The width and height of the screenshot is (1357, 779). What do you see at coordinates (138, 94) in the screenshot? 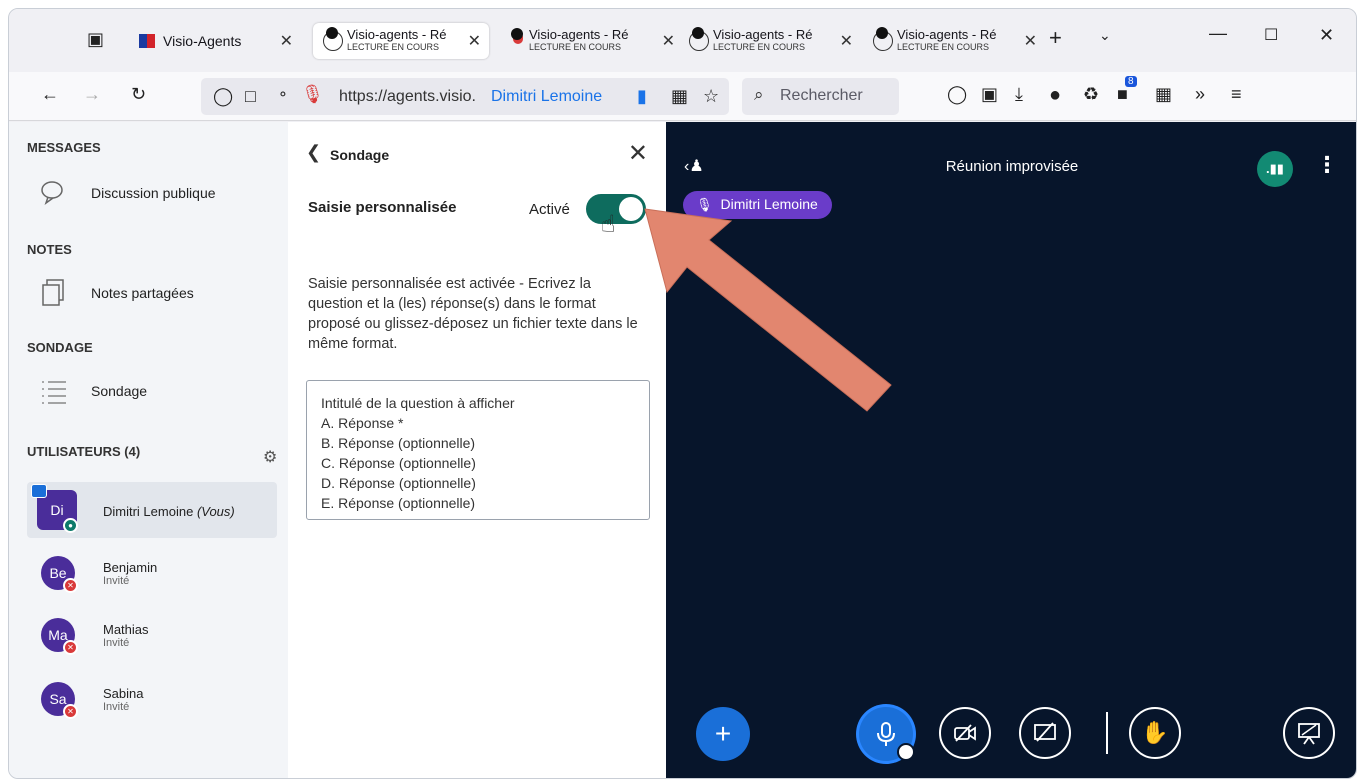
I see `reload-icon: ↻` at bounding box center [138, 94].